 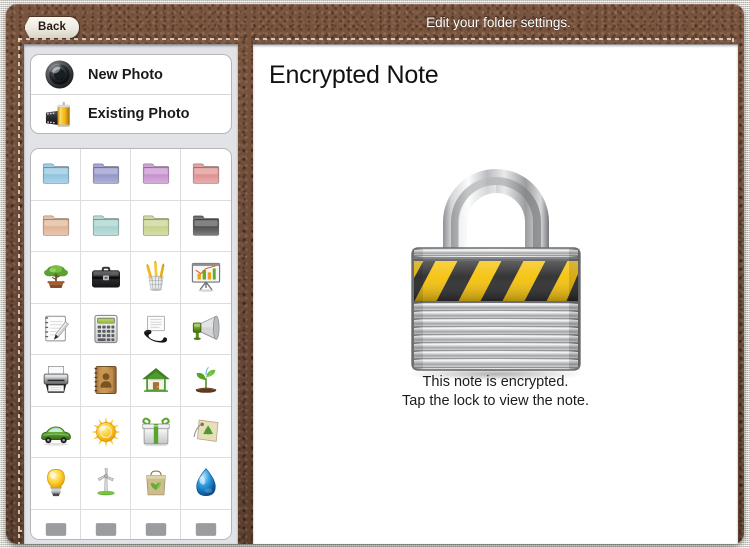 I want to click on grid-cell-recycle-tag, so click(x=206, y=432).